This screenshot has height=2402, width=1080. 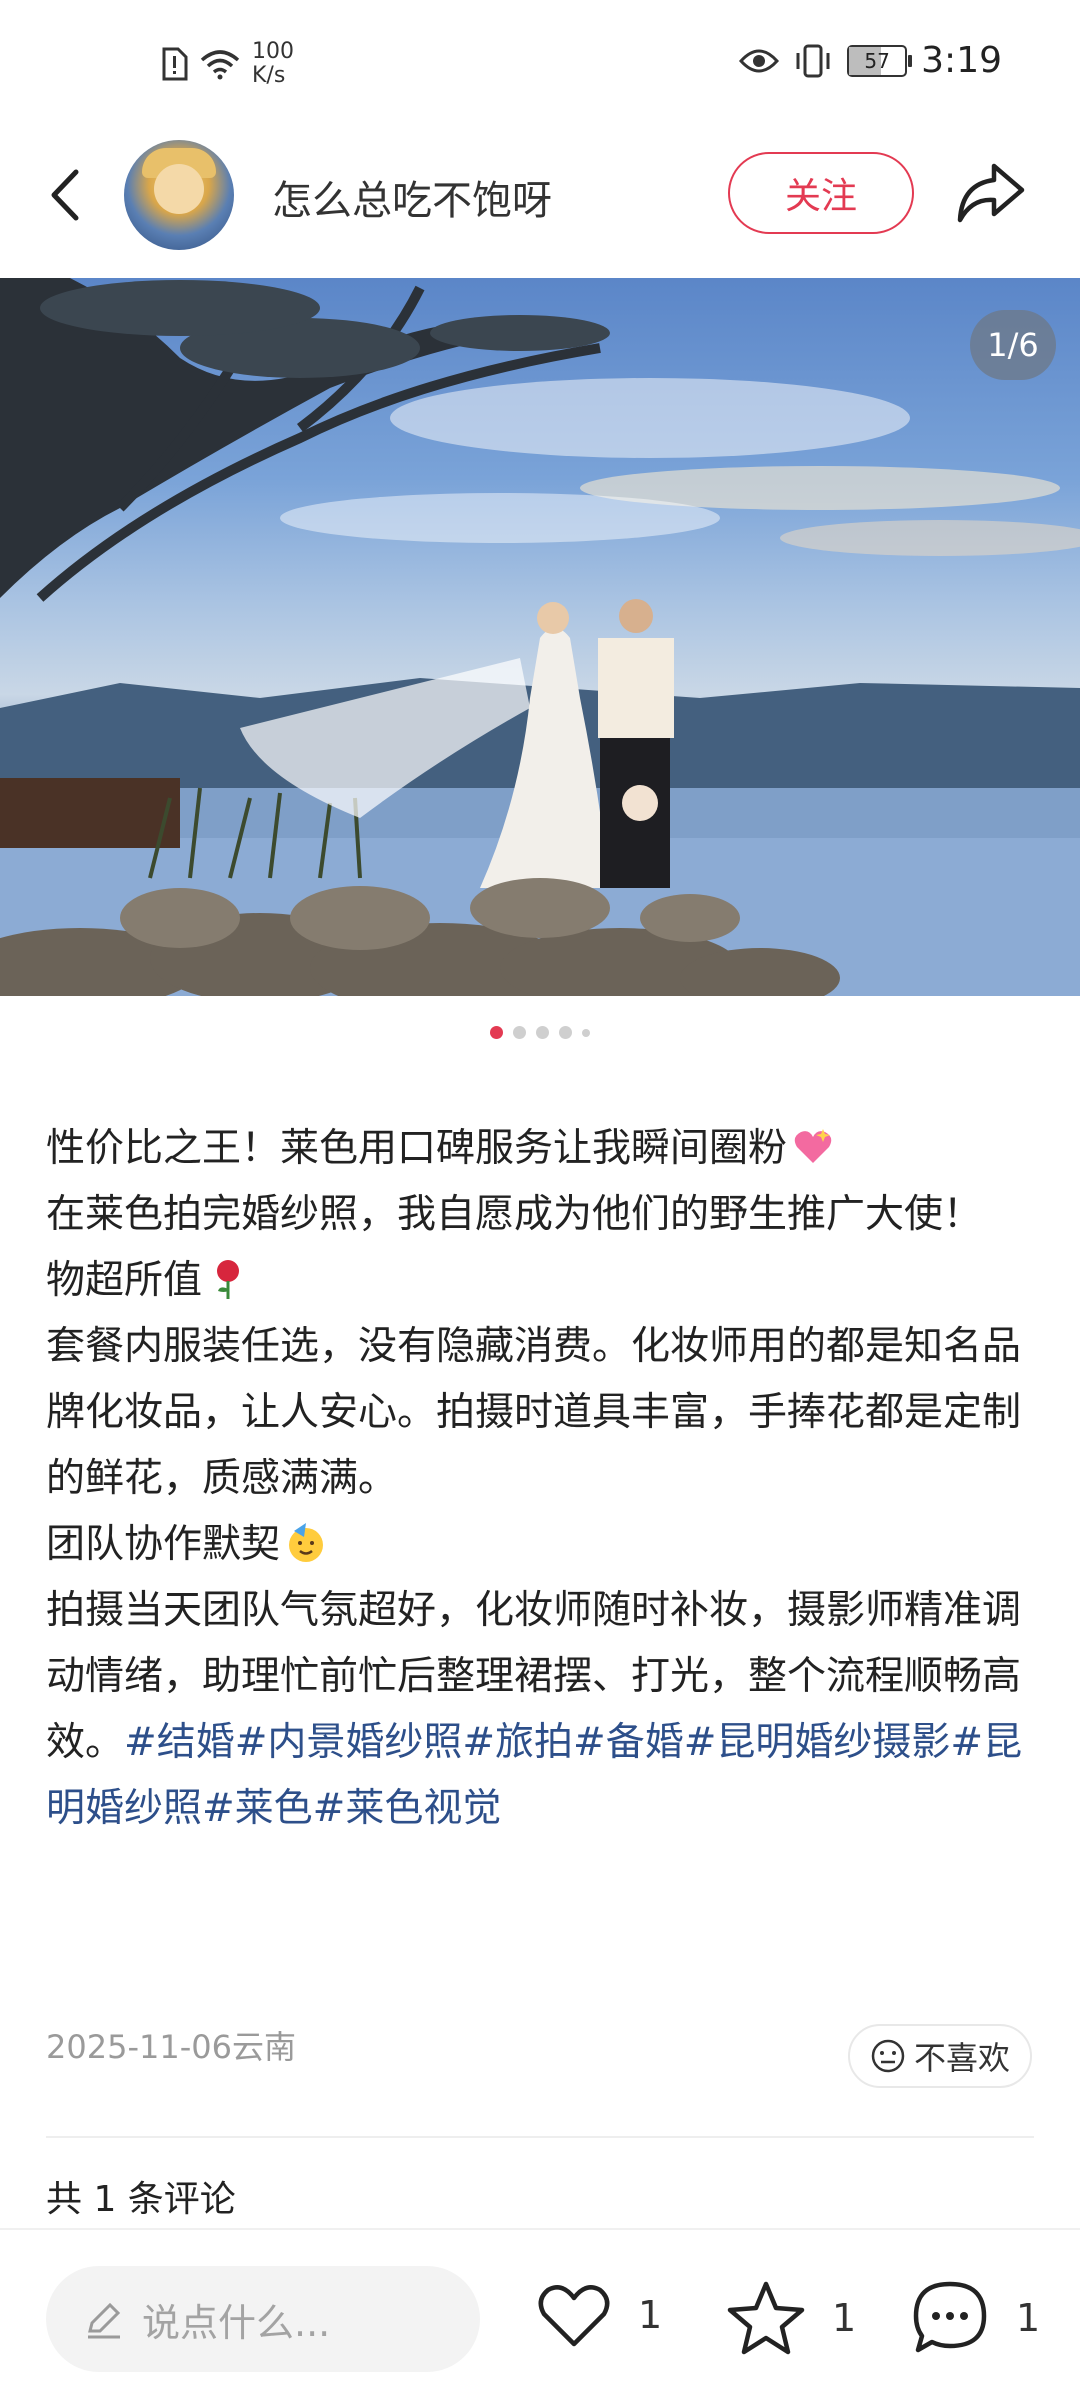 I want to click on like-button: 1, so click(x=599, y=2315).